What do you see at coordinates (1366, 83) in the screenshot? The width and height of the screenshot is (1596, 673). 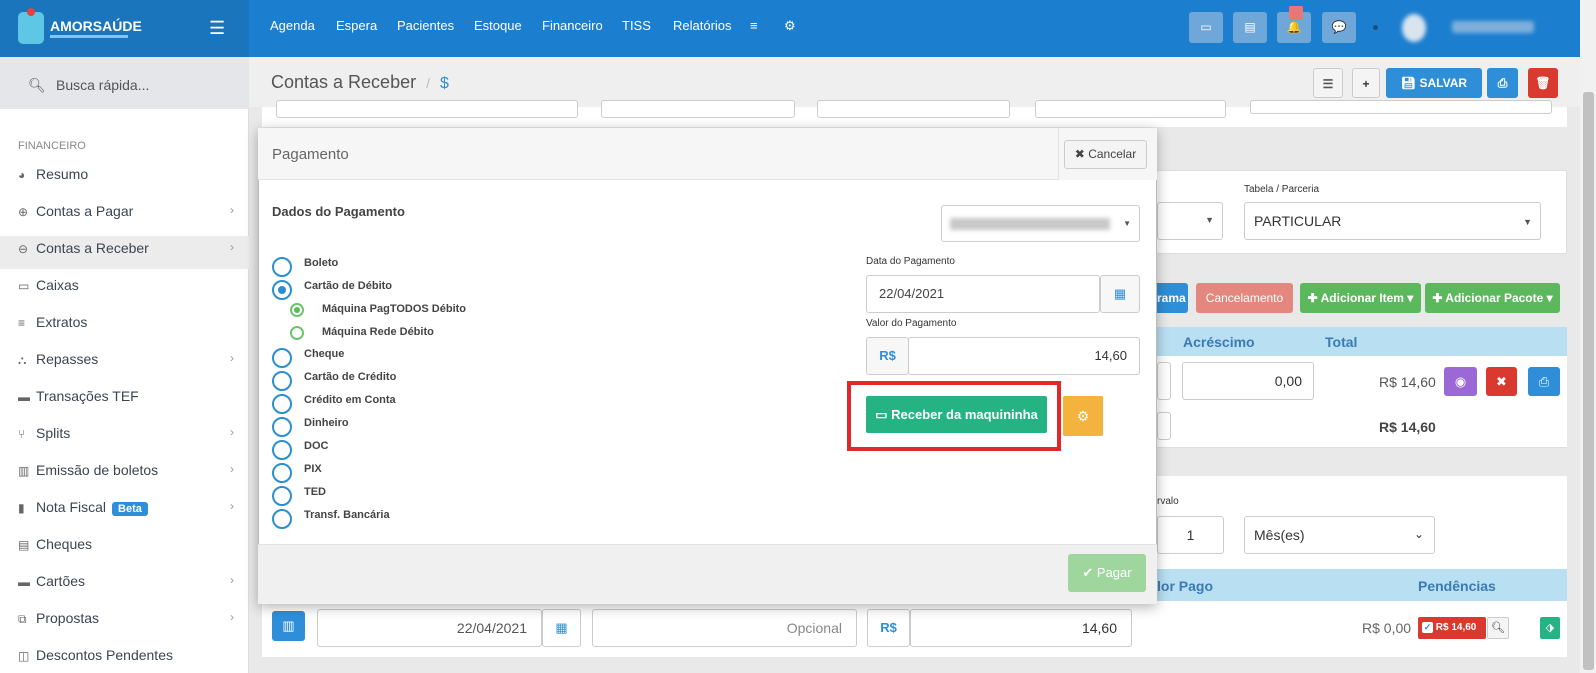 I see `add-button: +` at bounding box center [1366, 83].